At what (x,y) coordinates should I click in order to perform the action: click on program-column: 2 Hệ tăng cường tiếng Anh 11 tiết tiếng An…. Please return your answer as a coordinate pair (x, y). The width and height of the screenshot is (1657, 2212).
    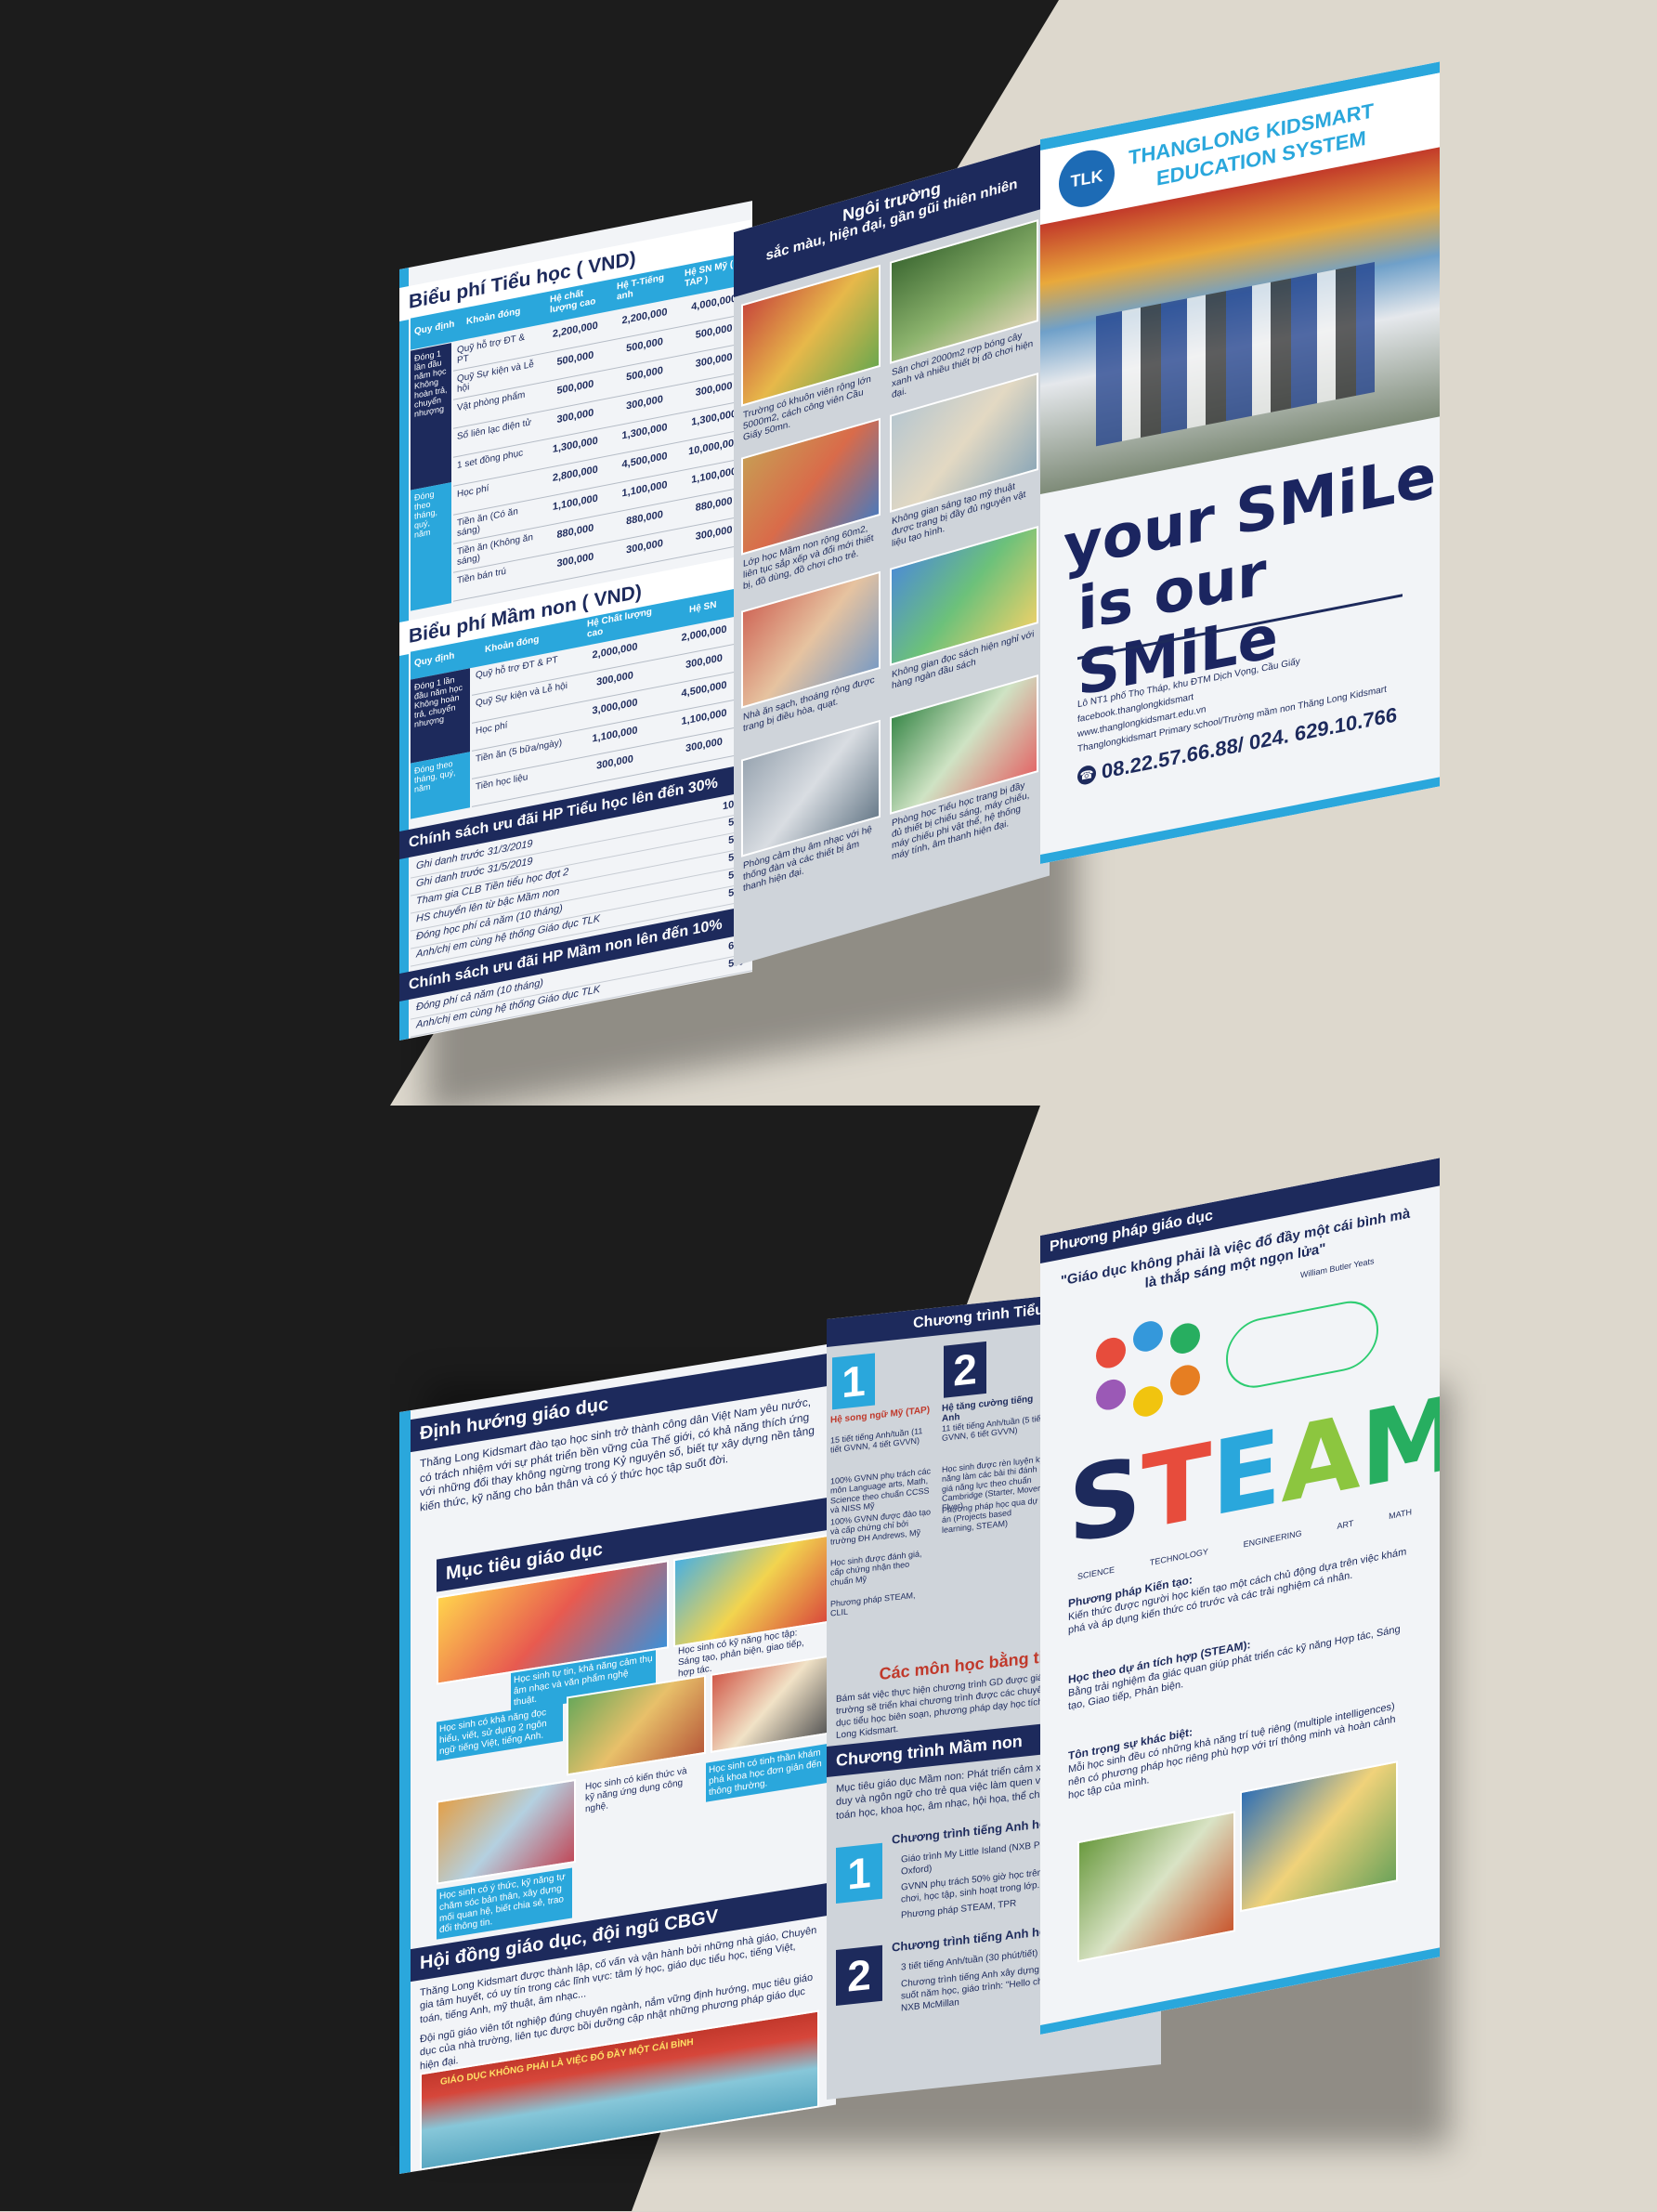
    Looking at the image, I should click on (992, 1490).